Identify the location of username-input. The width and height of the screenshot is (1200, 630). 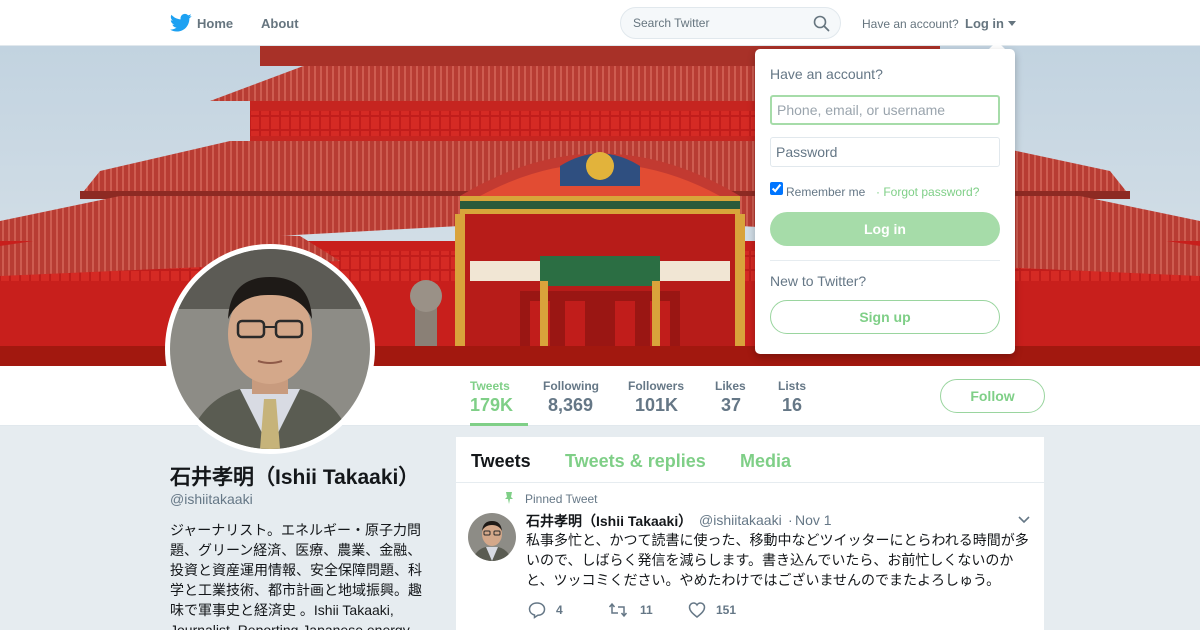
(885, 110).